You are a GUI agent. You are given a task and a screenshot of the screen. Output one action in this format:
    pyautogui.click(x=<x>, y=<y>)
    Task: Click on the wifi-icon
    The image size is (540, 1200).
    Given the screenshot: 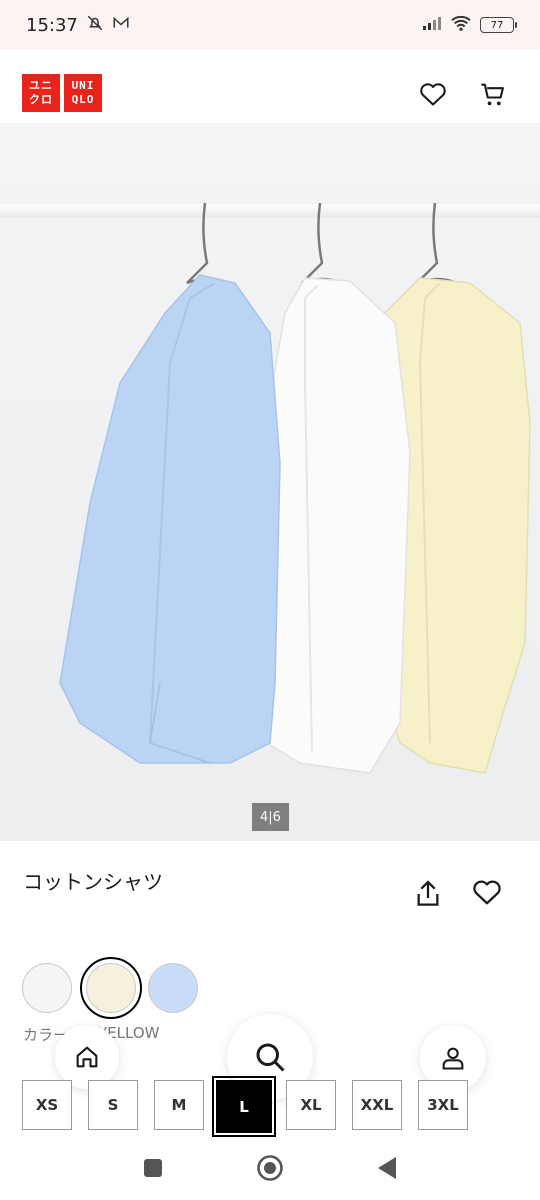 What is the action you would take?
    pyautogui.click(x=461, y=25)
    